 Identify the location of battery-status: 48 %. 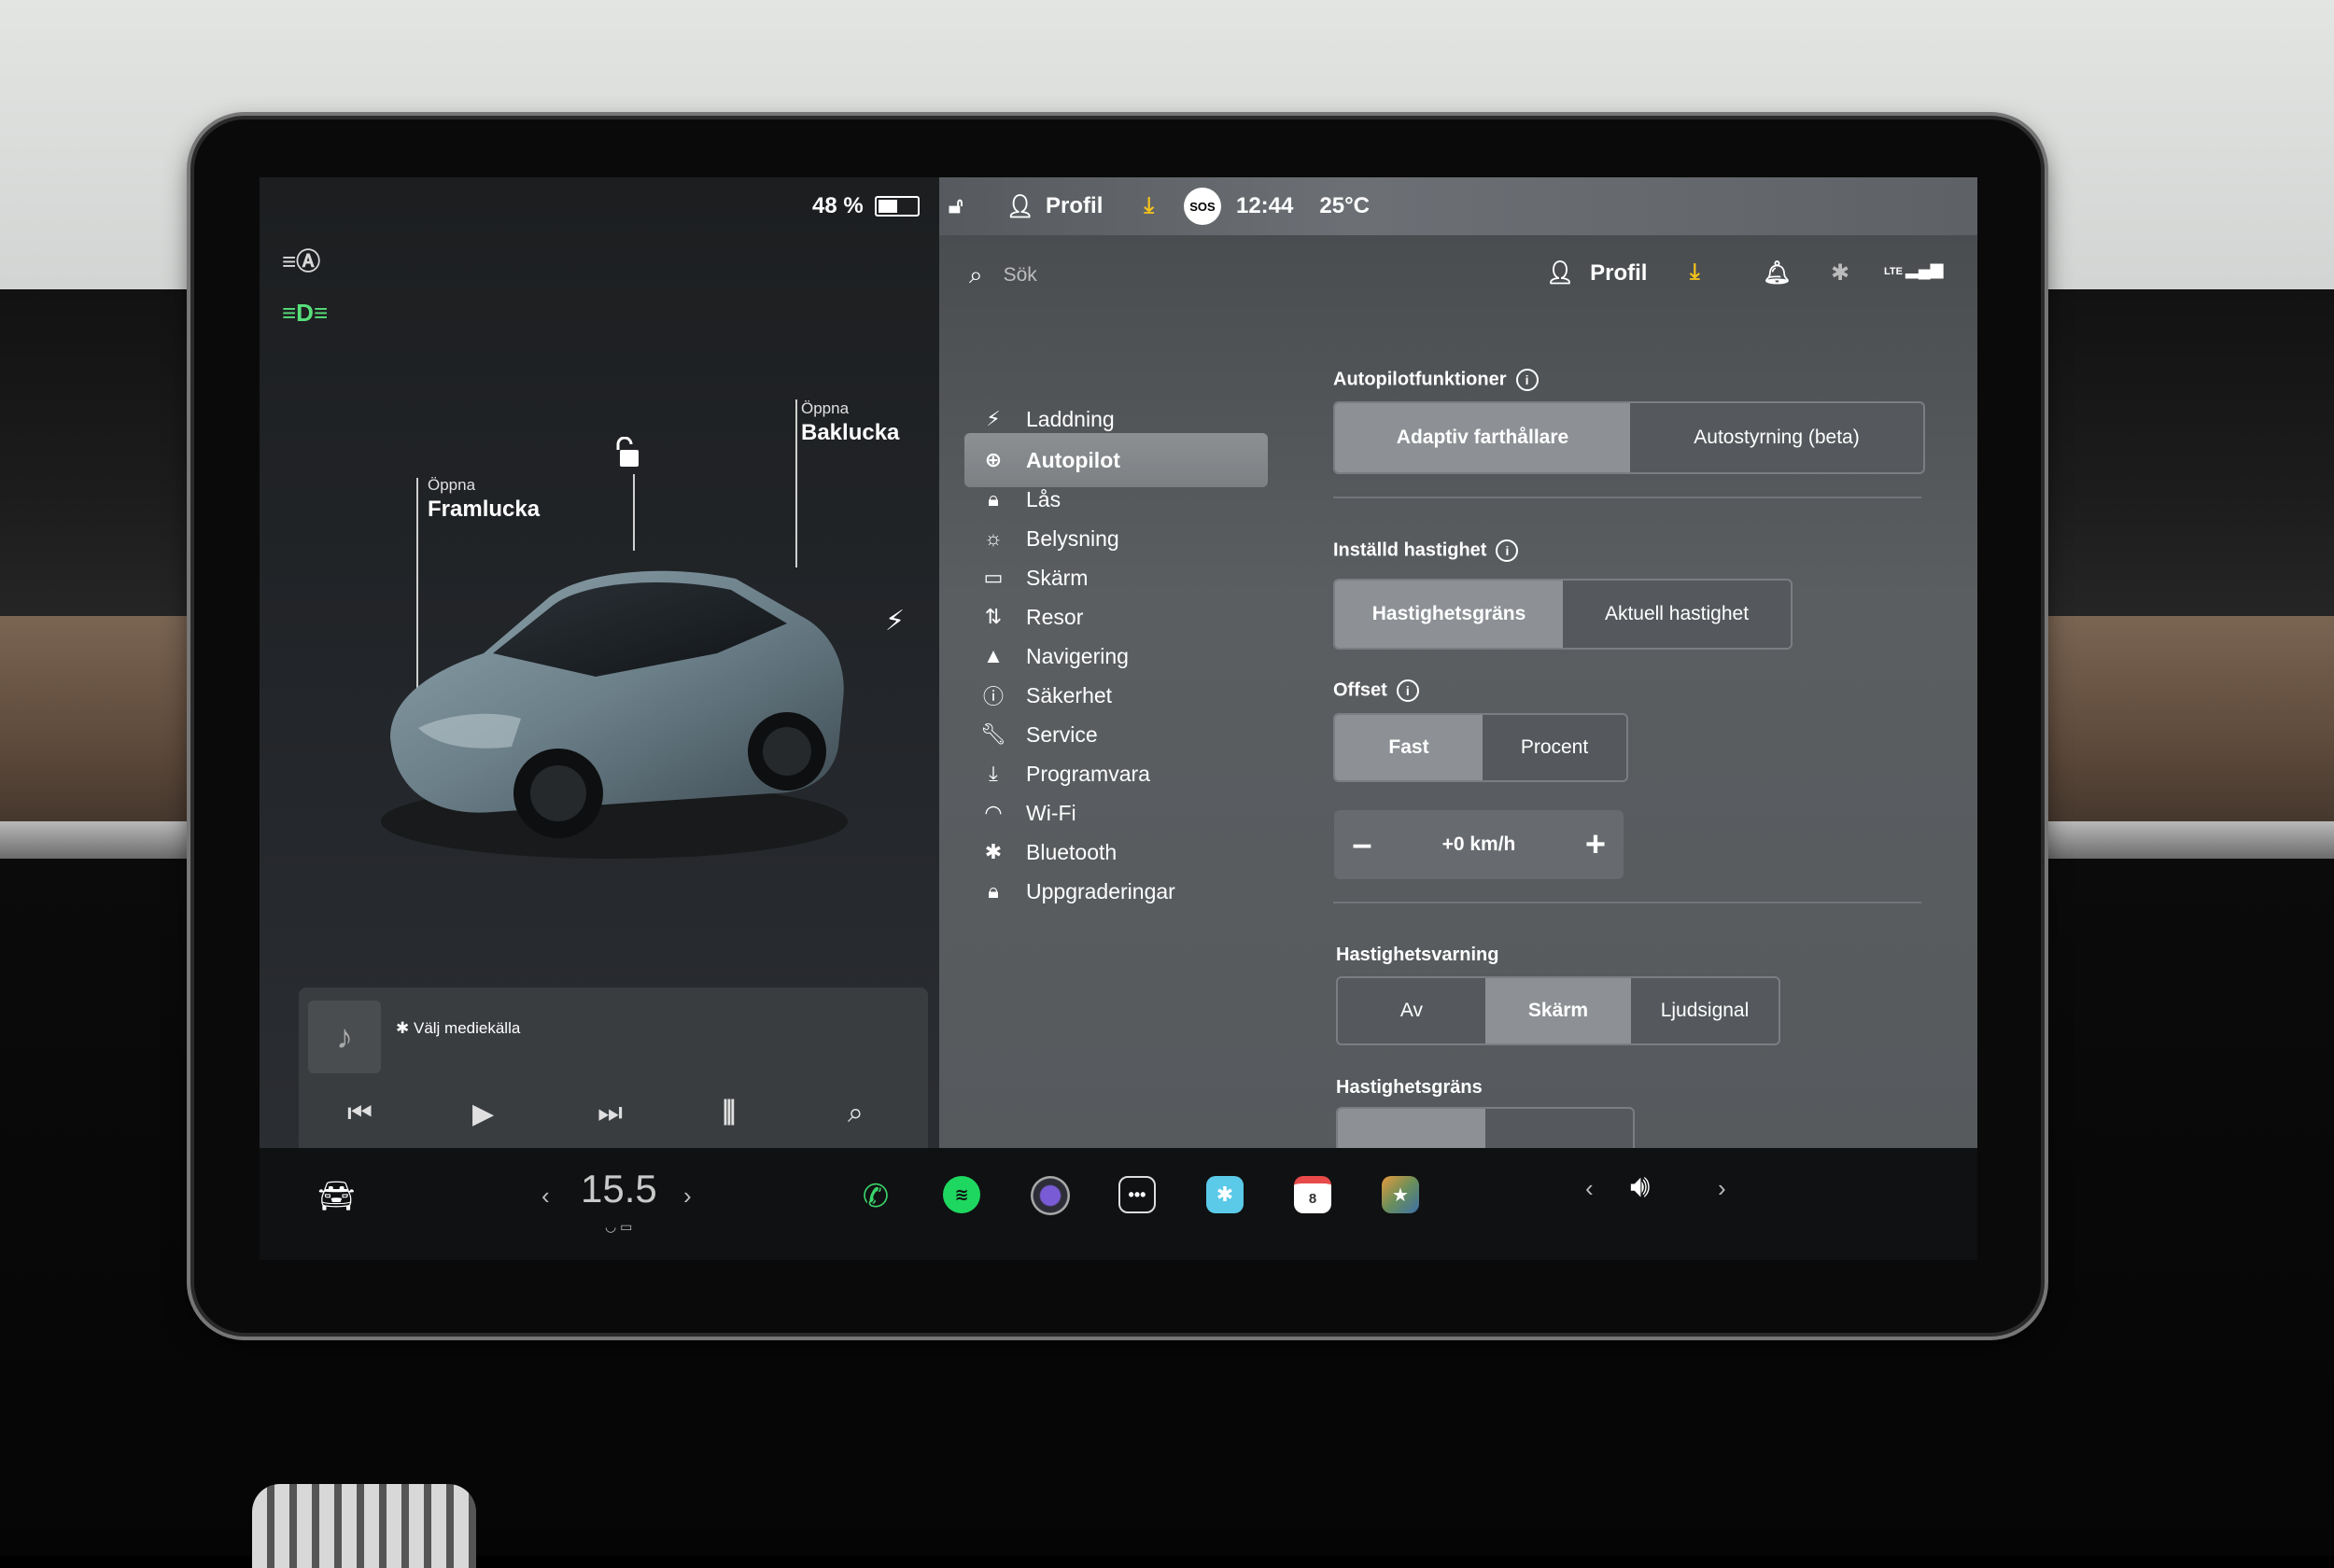
(866, 206).